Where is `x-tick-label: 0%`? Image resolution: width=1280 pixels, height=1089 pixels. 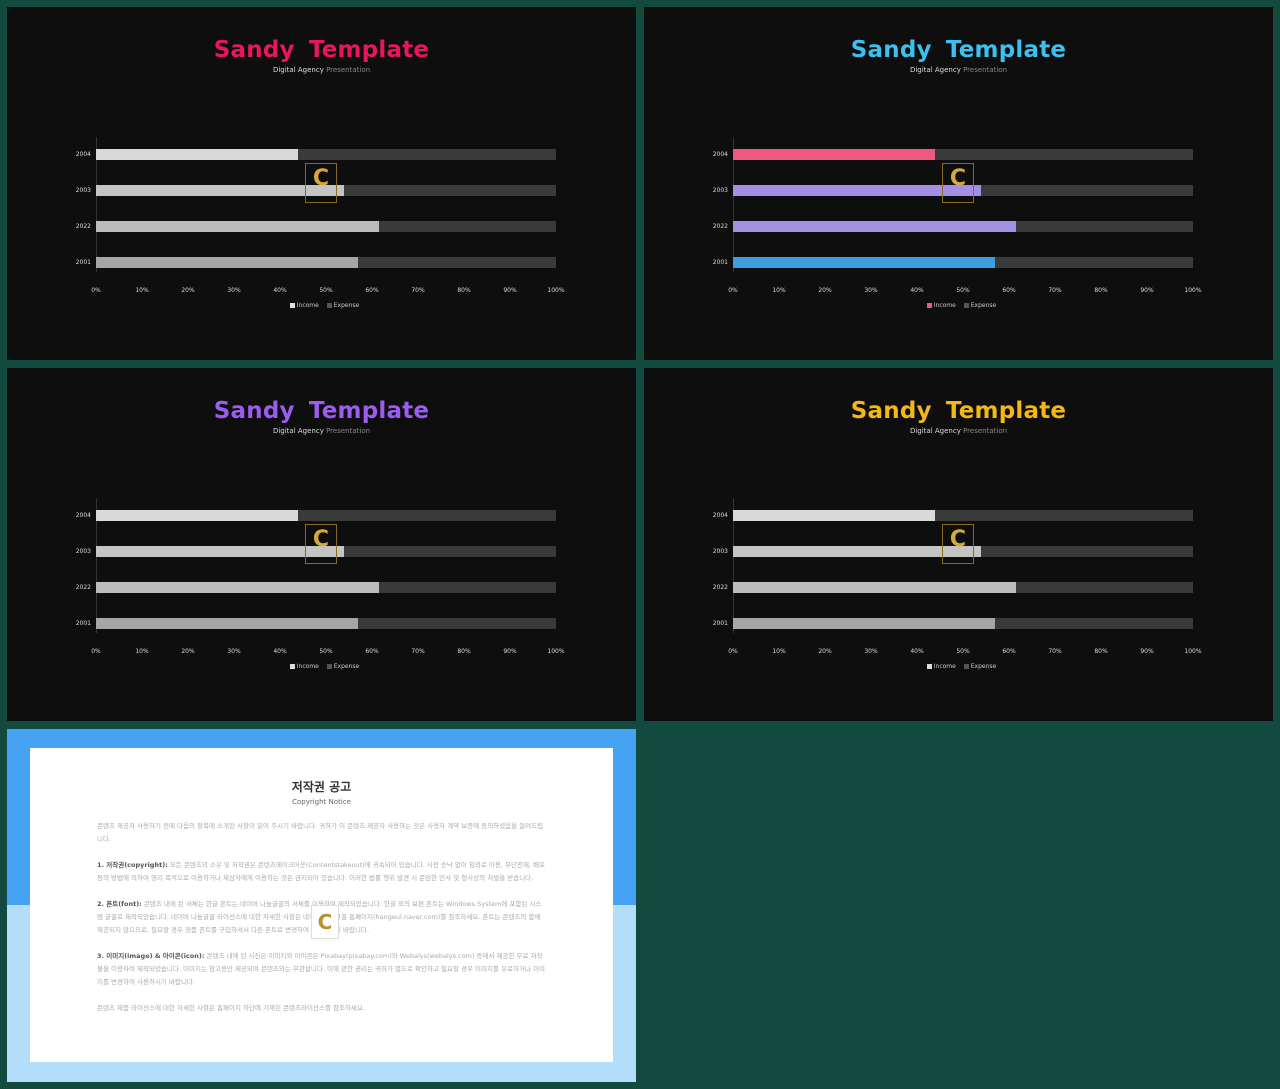 x-tick-label: 0% is located at coordinates (733, 290).